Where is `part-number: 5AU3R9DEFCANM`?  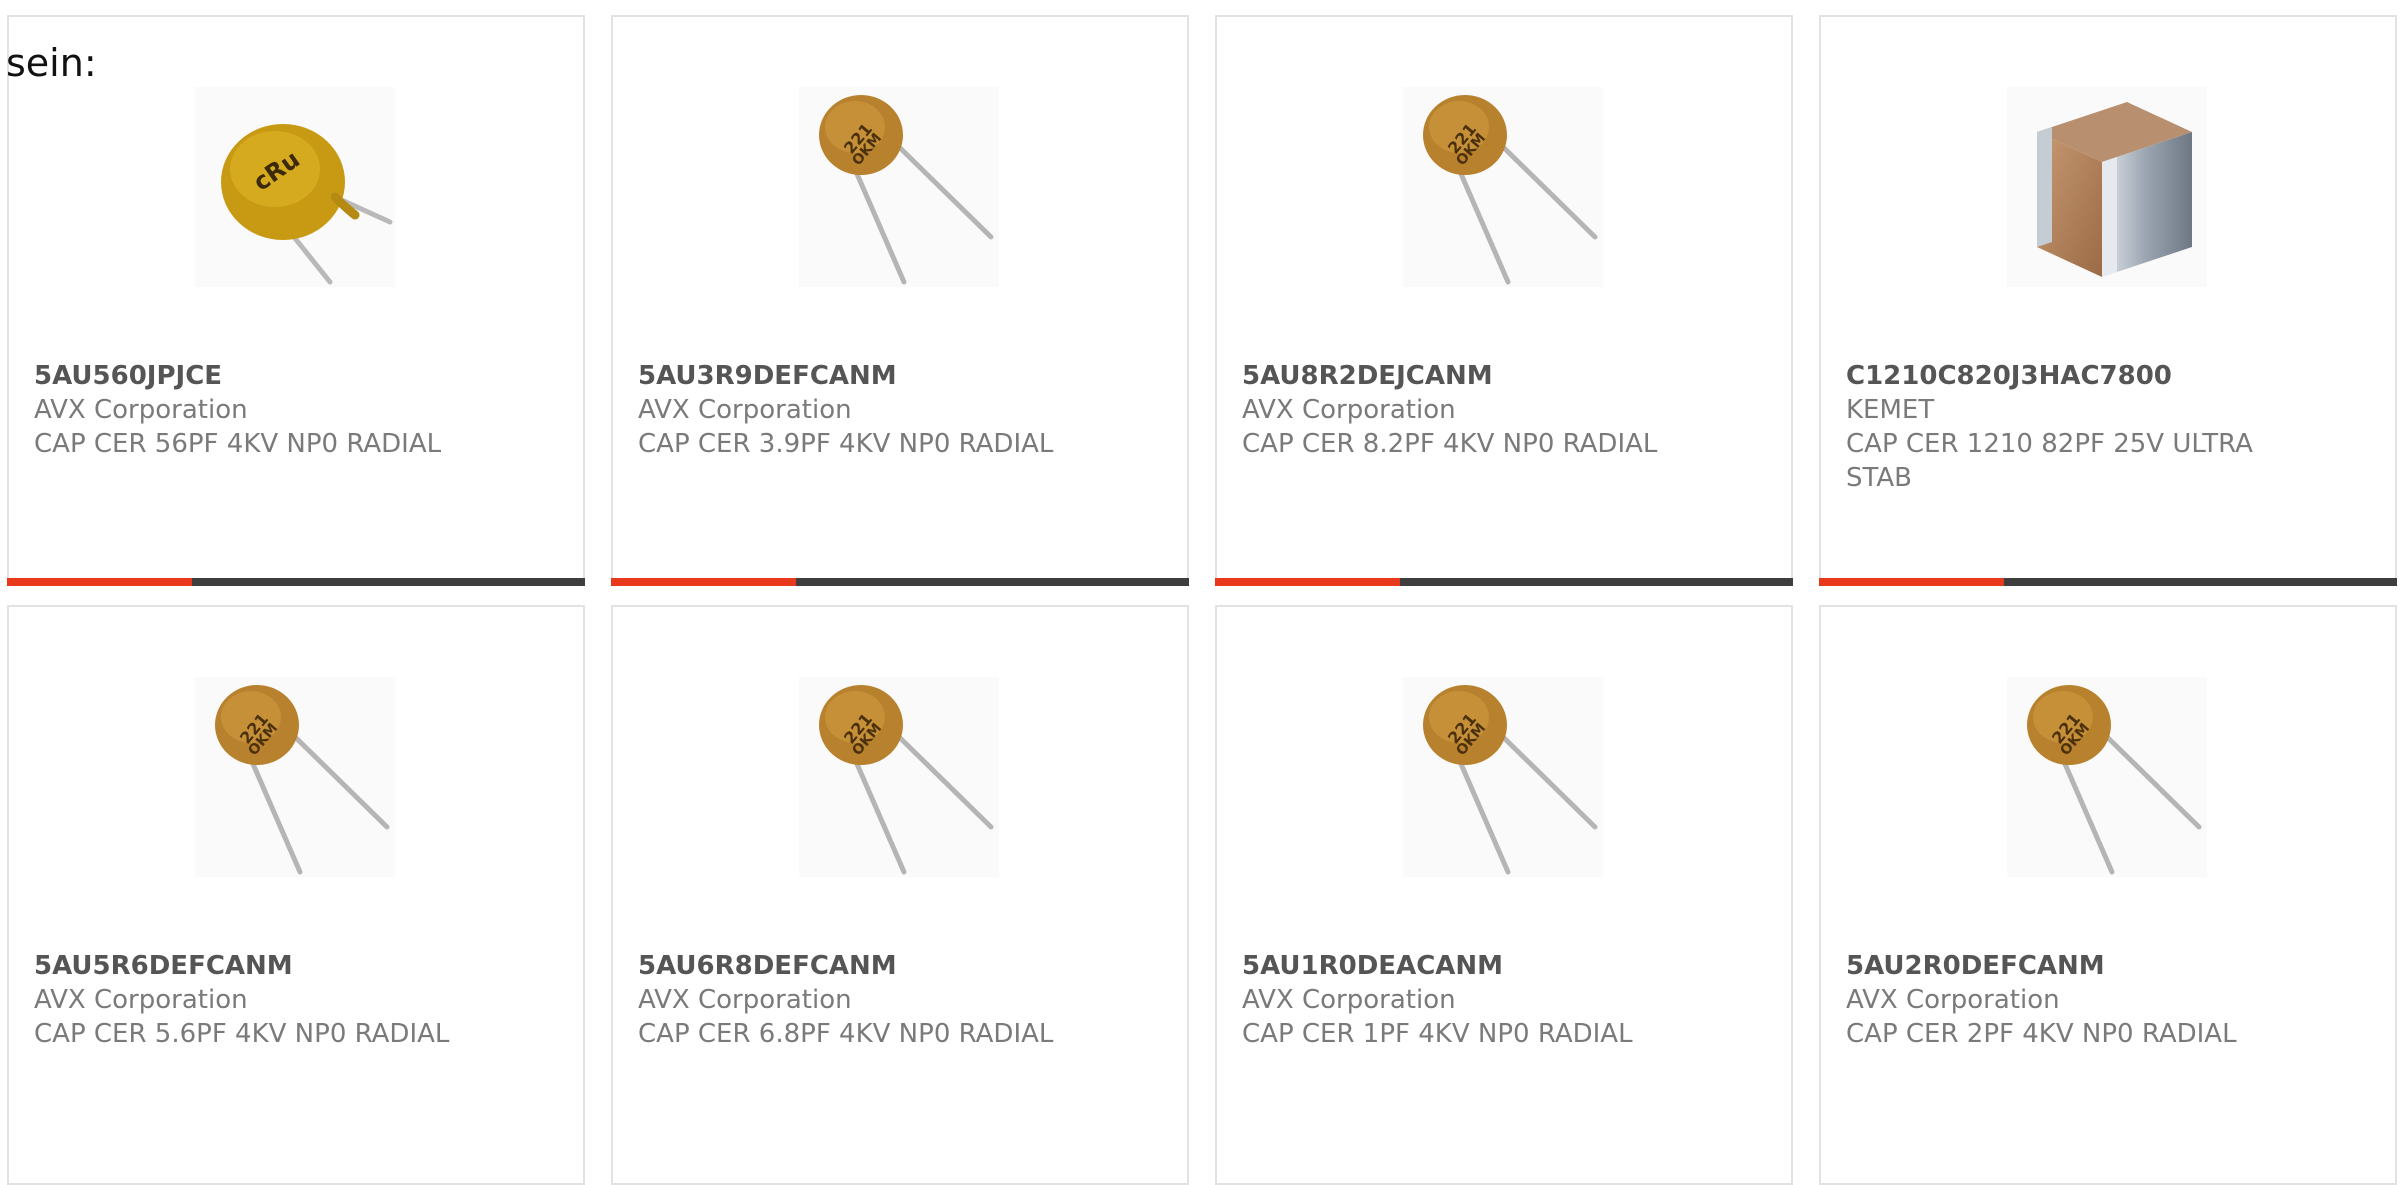
part-number: 5AU3R9DEFCANM is located at coordinates (900, 376).